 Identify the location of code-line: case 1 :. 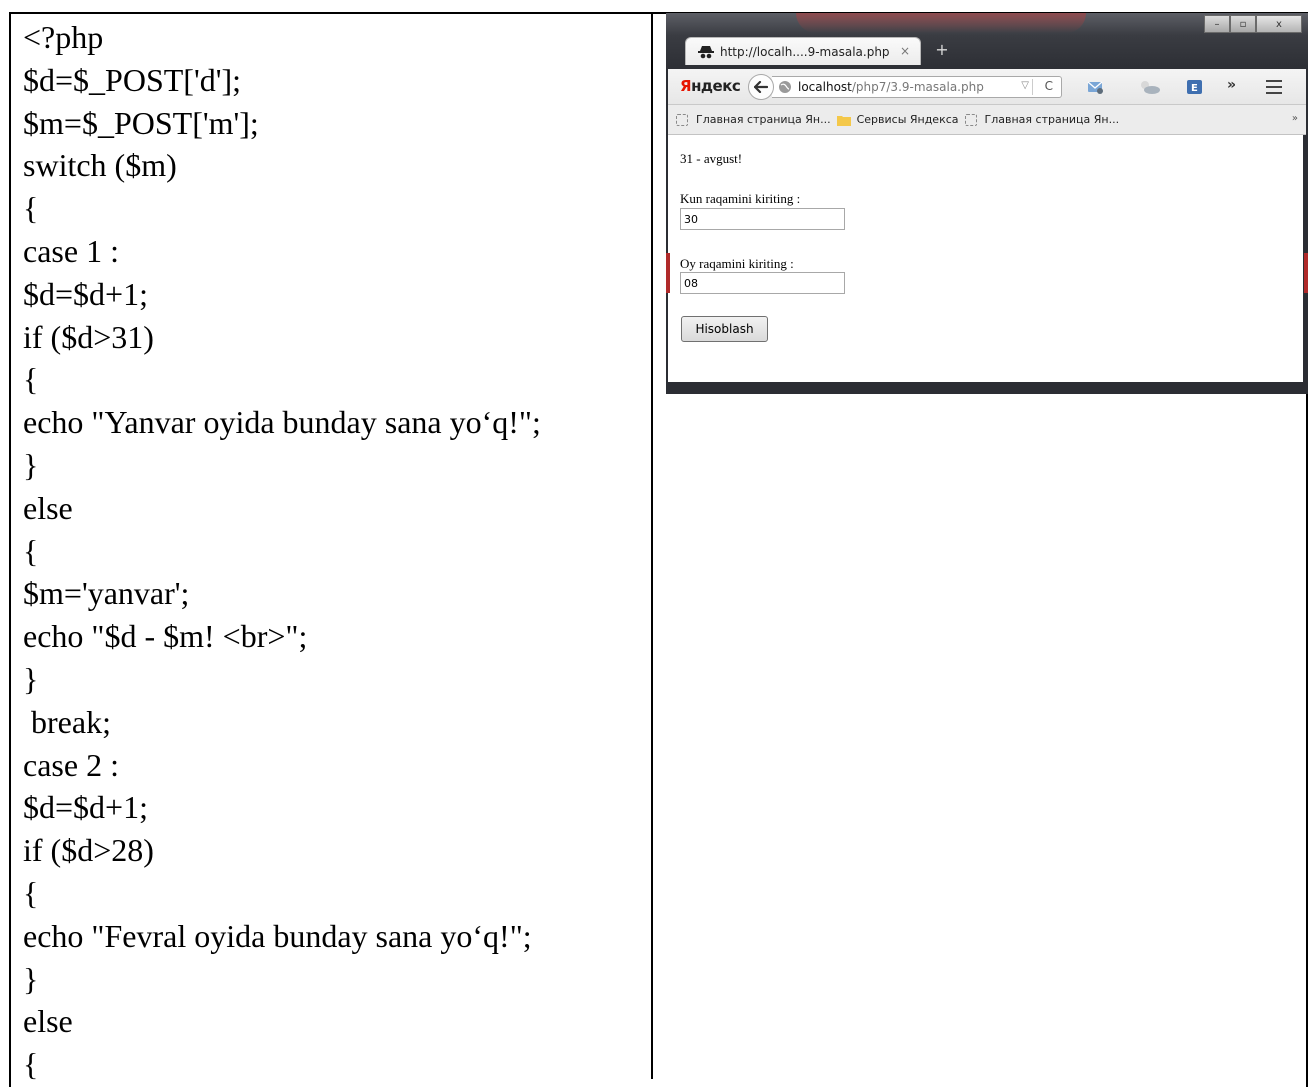
(71, 250).